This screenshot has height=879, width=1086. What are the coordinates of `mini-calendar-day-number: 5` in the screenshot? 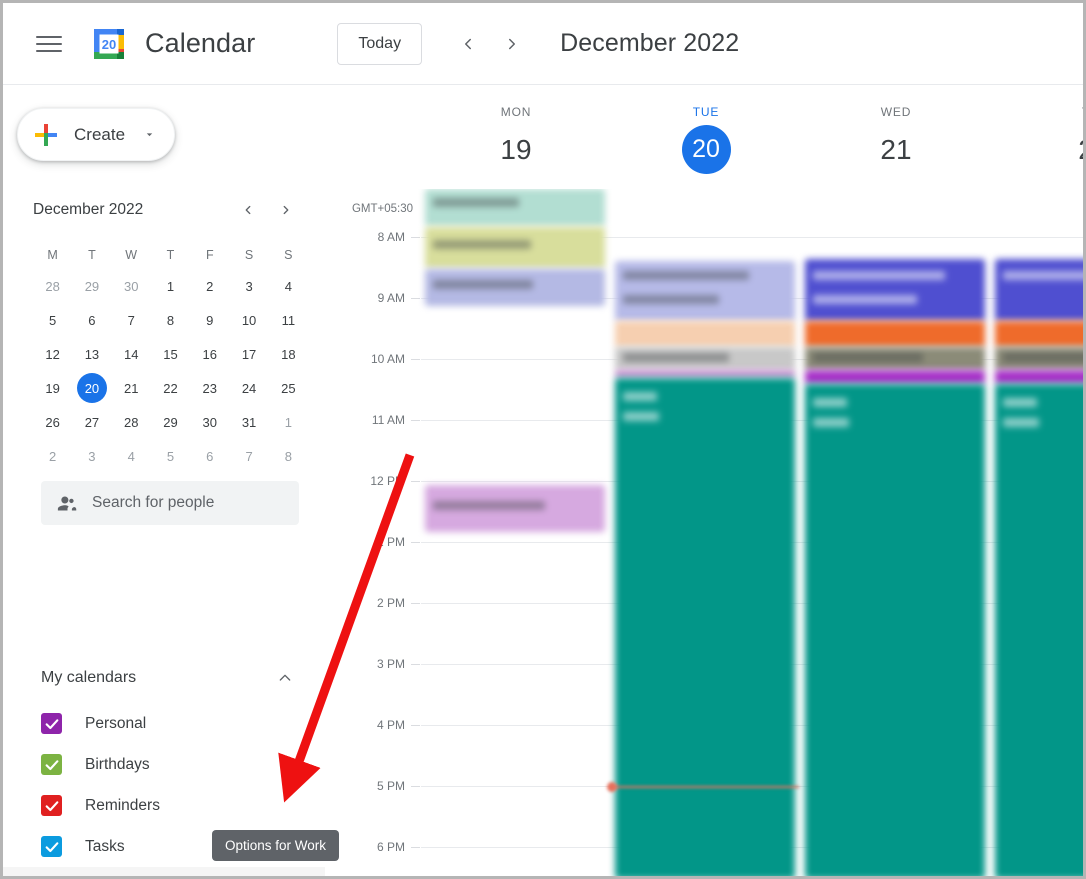 It's located at (53, 320).